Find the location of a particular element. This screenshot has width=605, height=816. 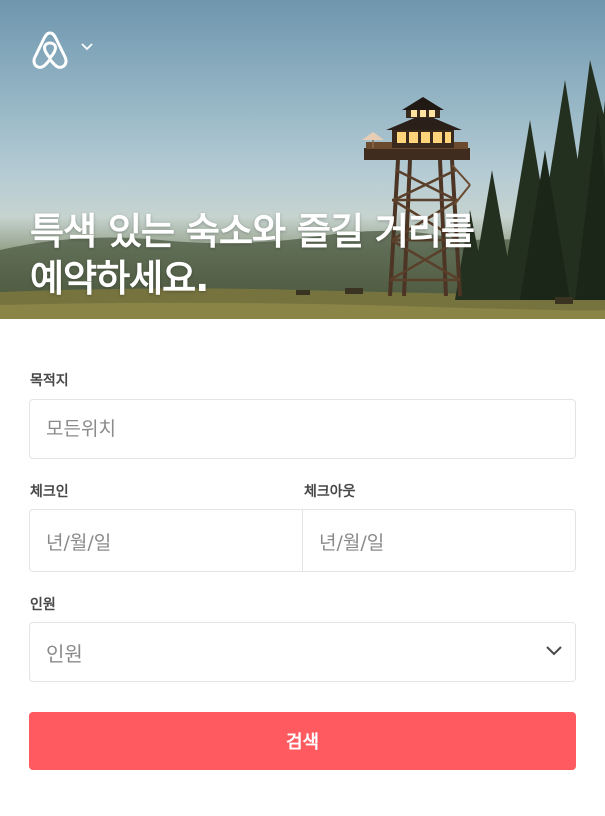

destination-field is located at coordinates (302, 429).